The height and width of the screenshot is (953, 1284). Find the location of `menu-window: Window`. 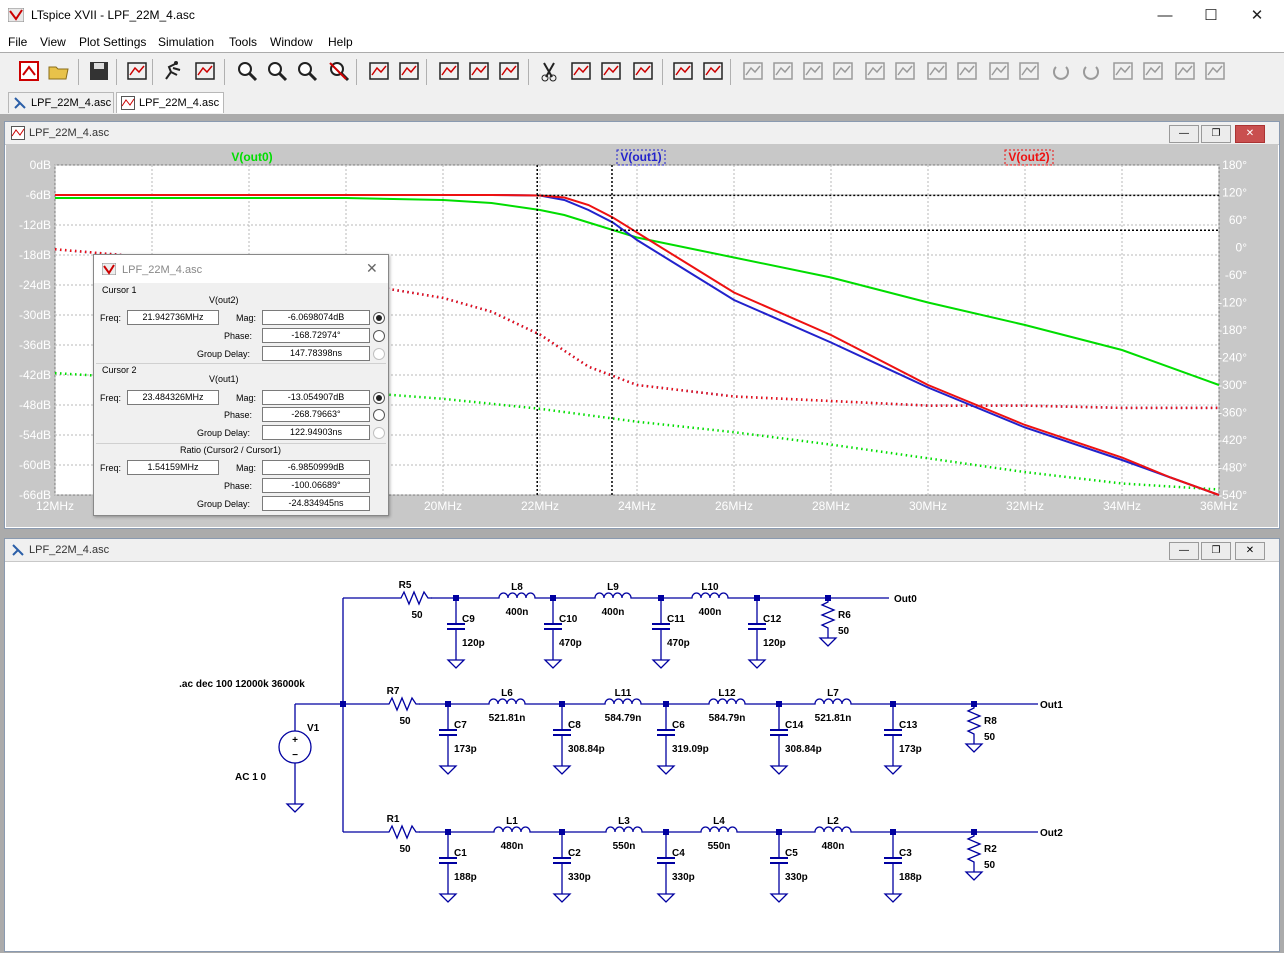

menu-window: Window is located at coordinates (291, 42).